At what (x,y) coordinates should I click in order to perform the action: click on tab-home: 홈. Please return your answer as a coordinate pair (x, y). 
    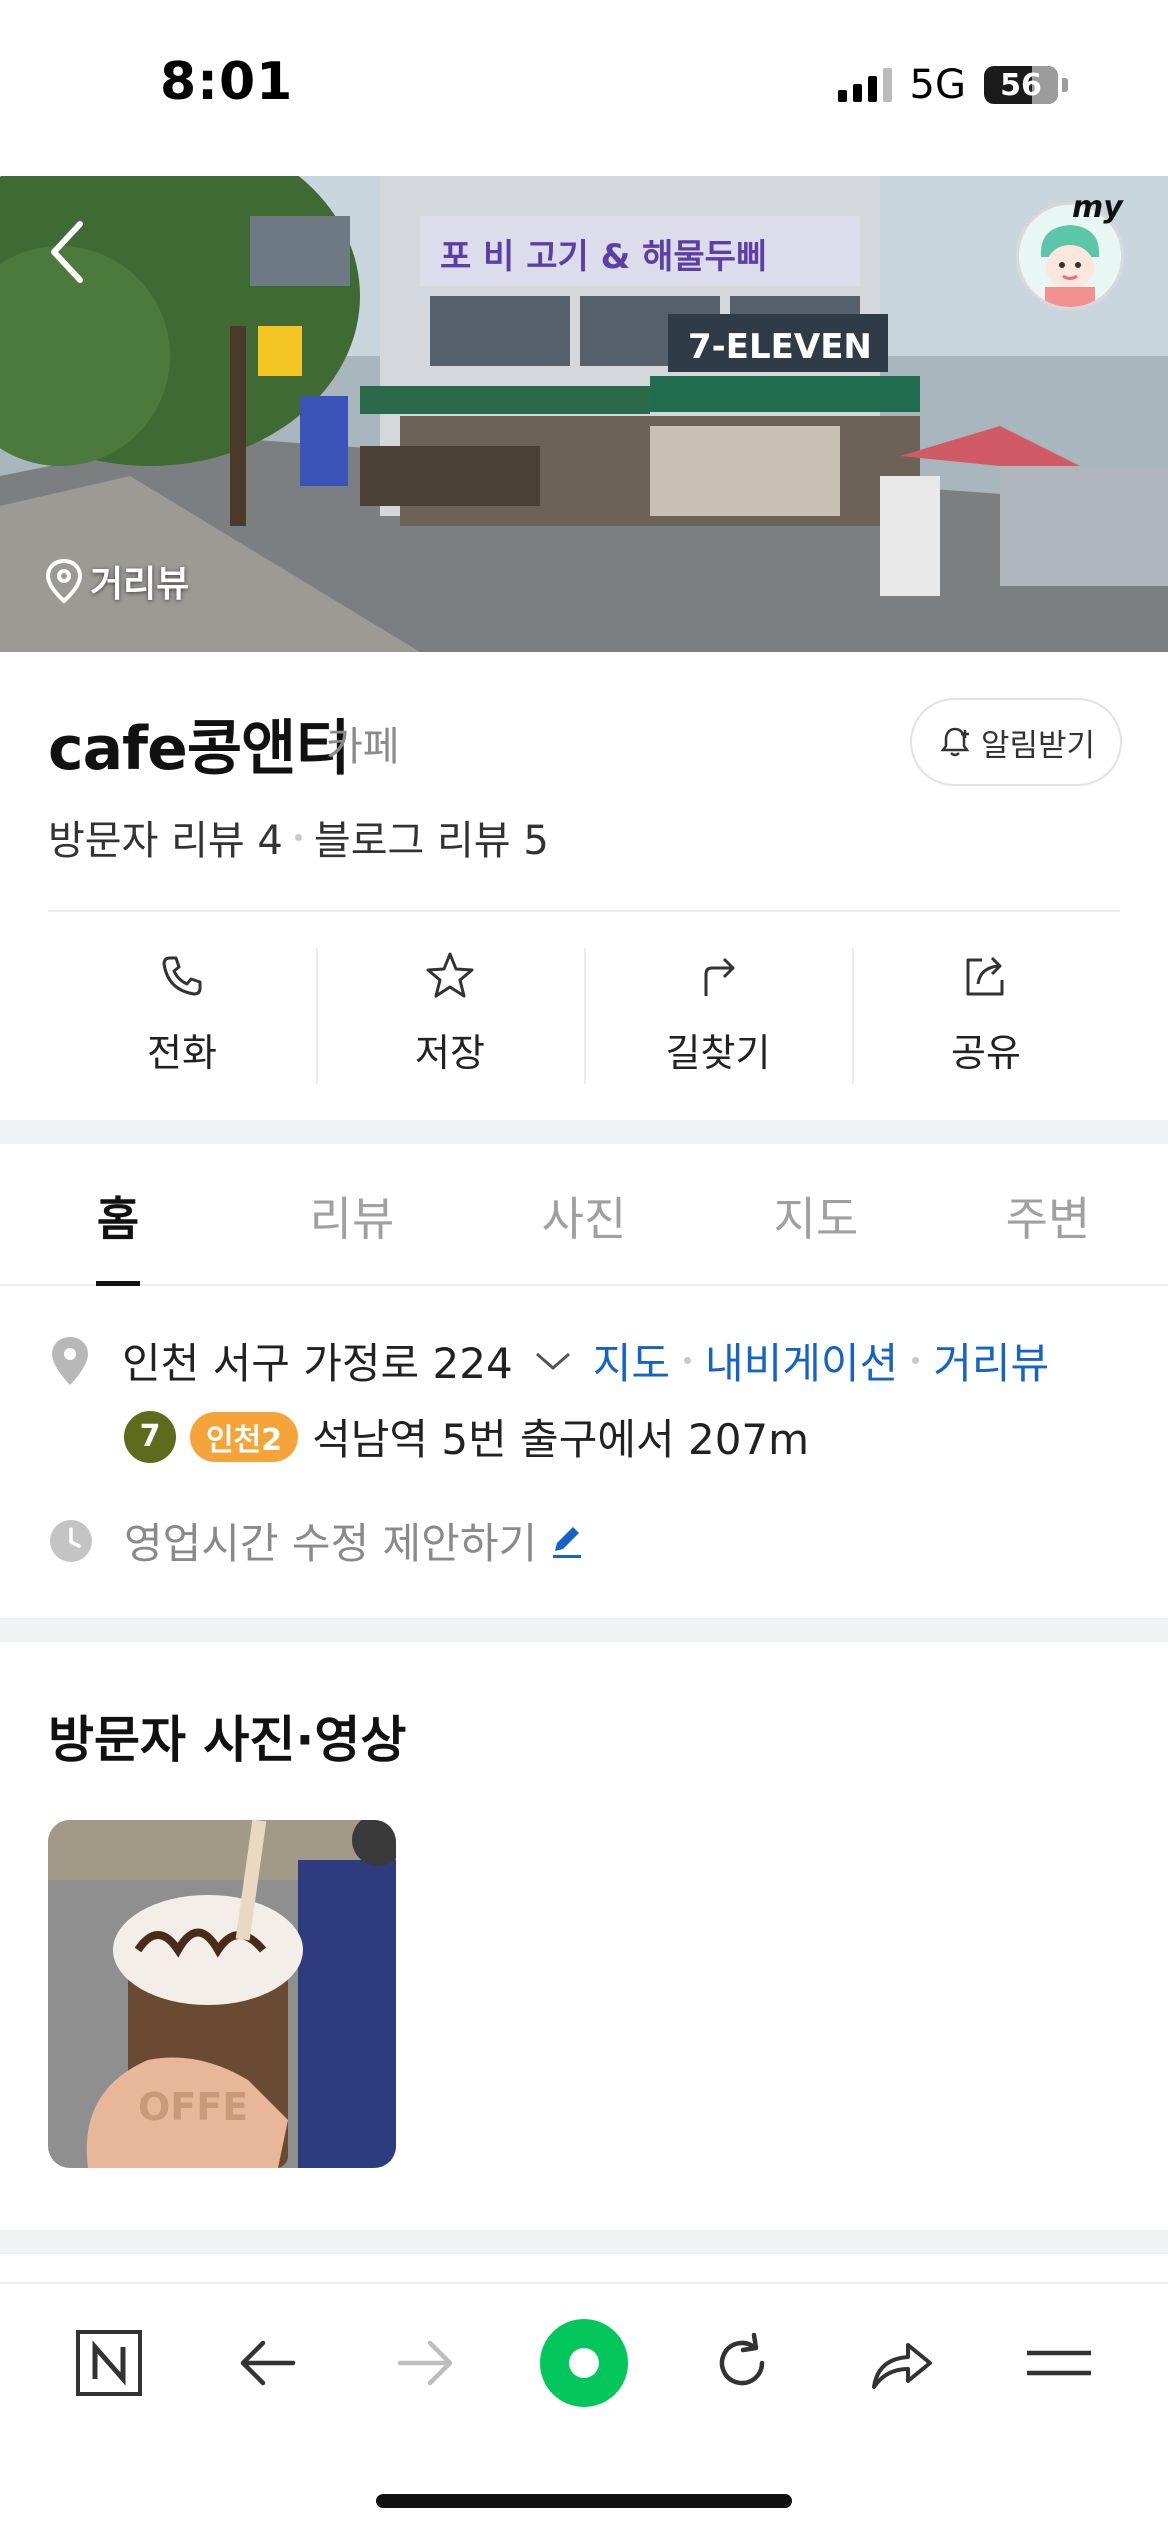
    Looking at the image, I should click on (118, 1217).